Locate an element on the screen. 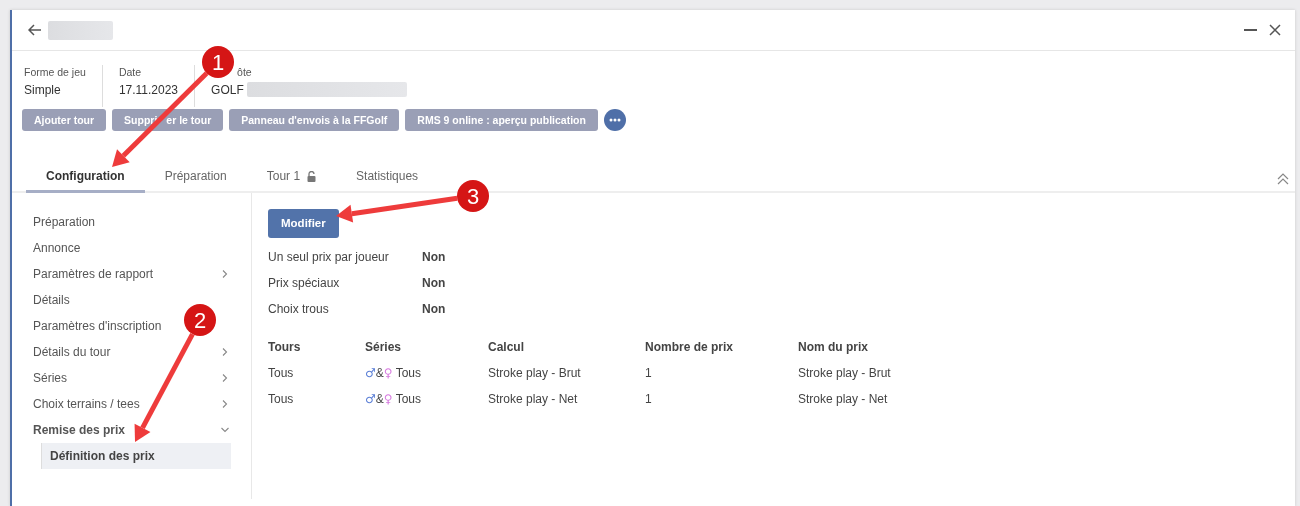 The height and width of the screenshot is (506, 1300). sidebar-item: Séries is located at coordinates (132, 378).